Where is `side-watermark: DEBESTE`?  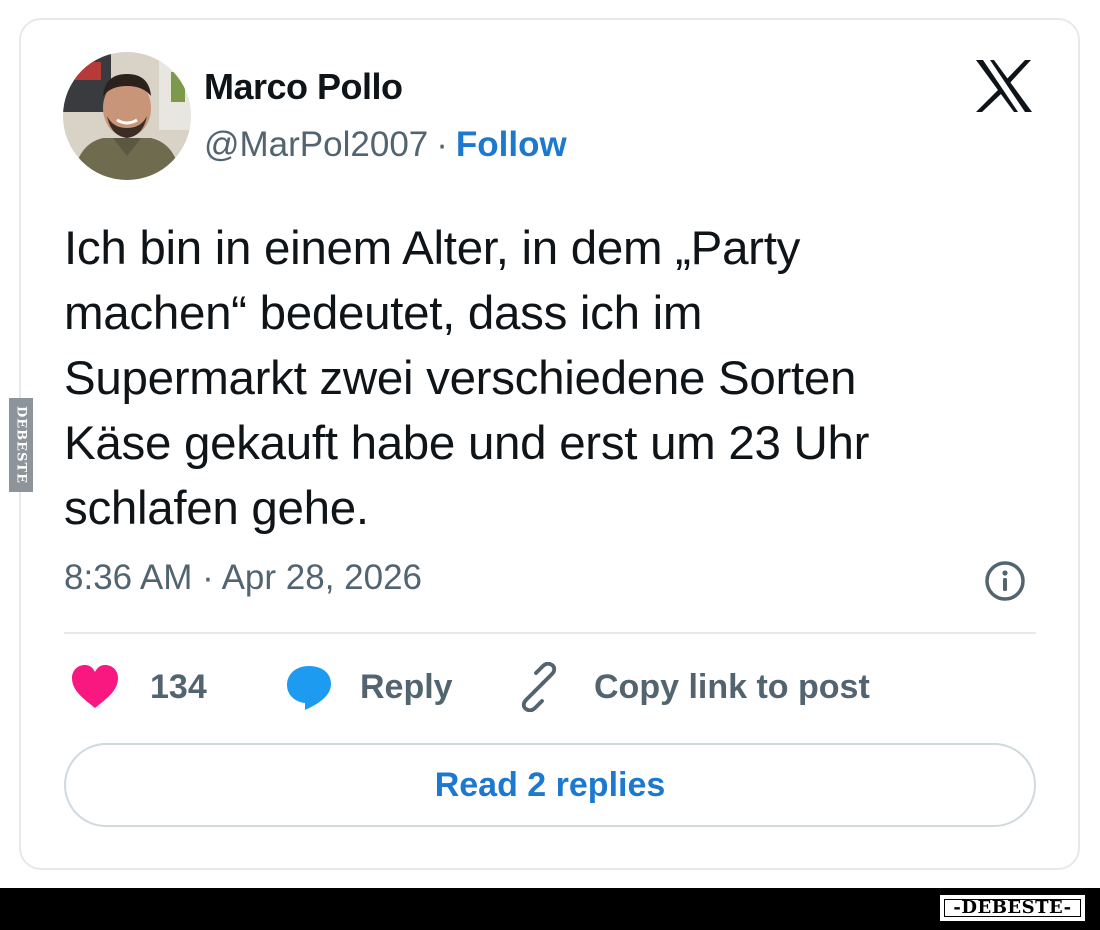 side-watermark: DEBESTE is located at coordinates (21, 445).